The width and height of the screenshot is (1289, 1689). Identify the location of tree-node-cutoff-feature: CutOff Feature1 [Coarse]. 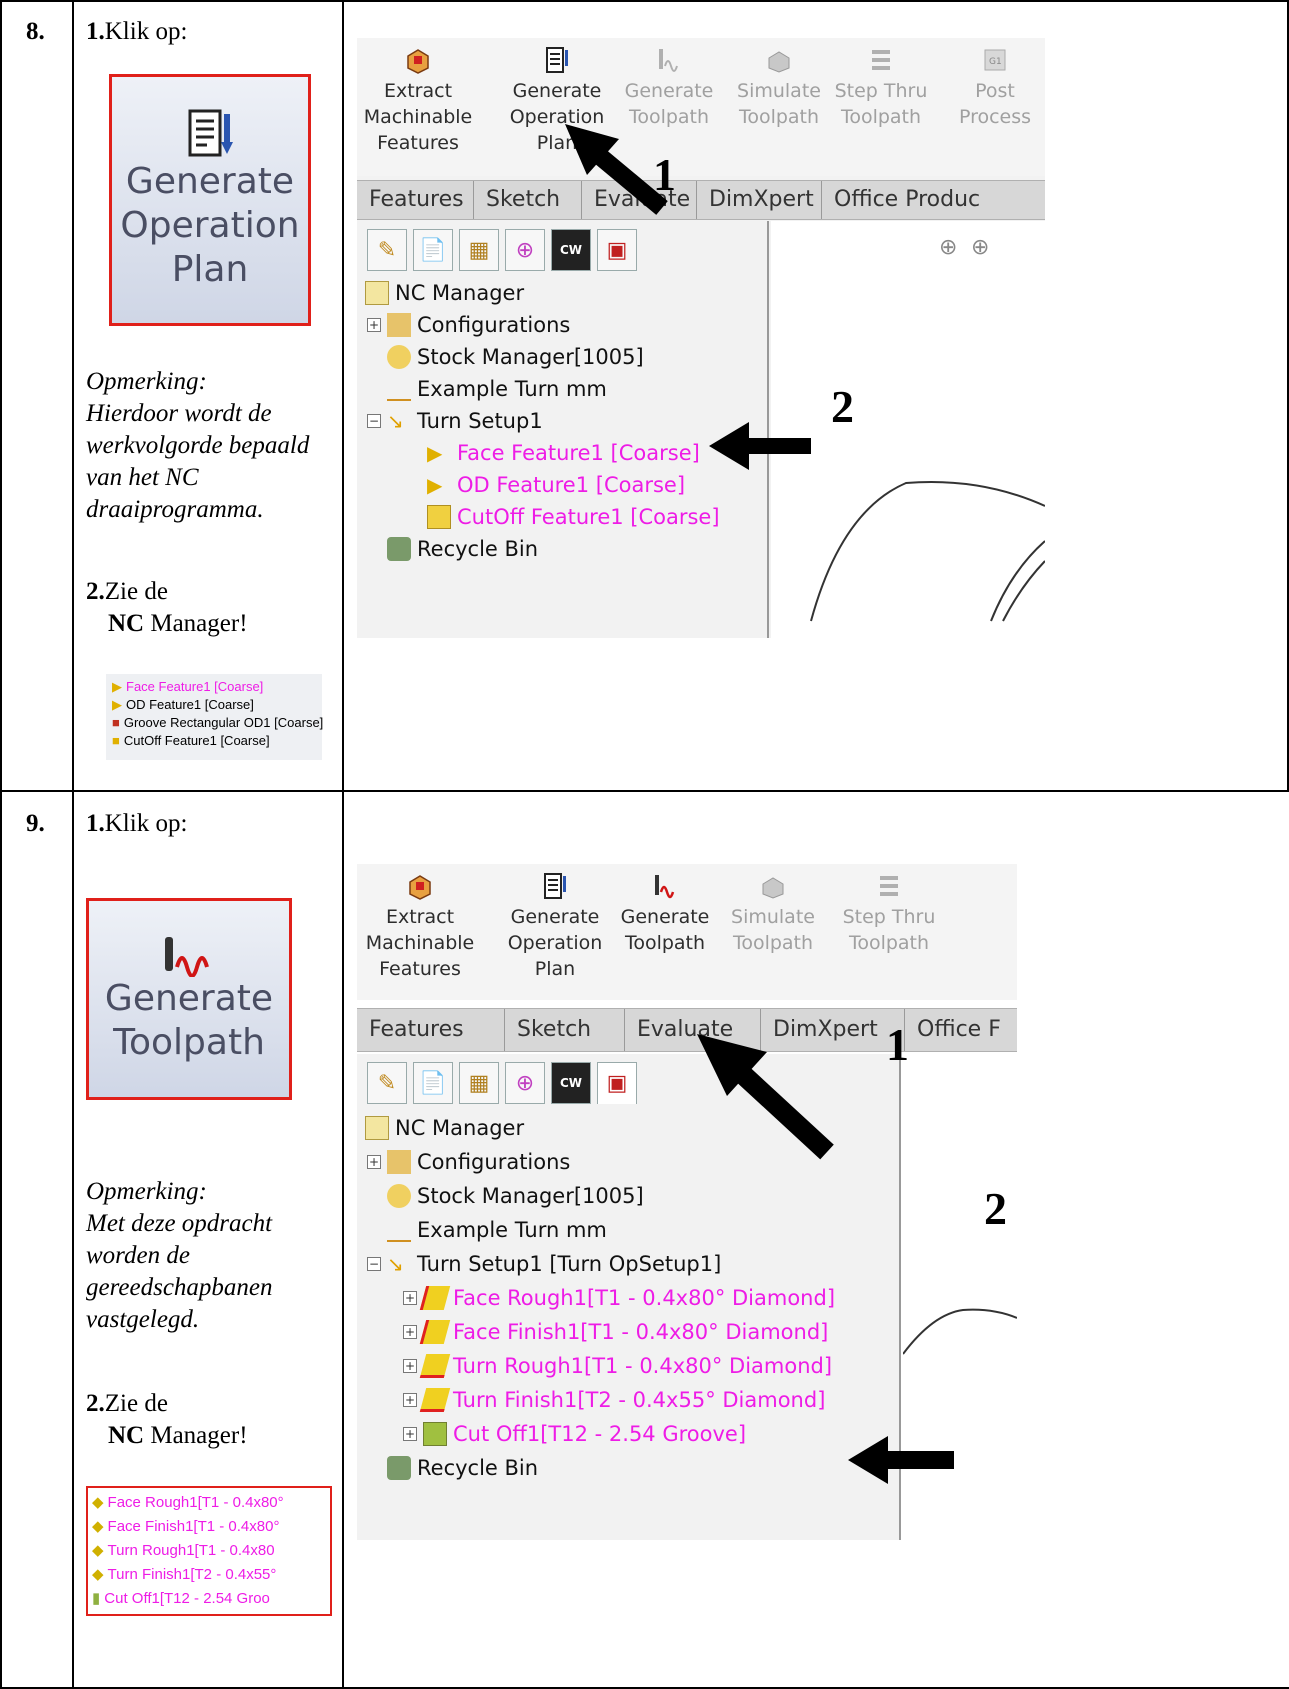
(573, 517).